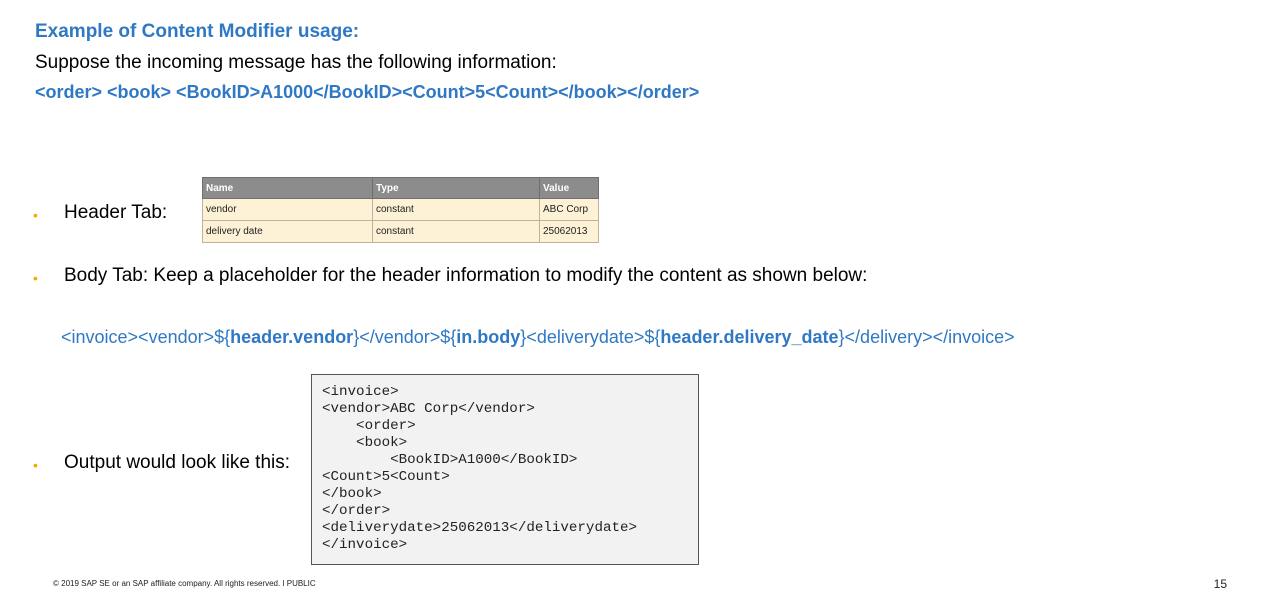 The height and width of the screenshot is (609, 1278). Describe the element at coordinates (428, 409) in the screenshot. I see `code-line: <vendor>ABC Corp</vendor>` at that location.